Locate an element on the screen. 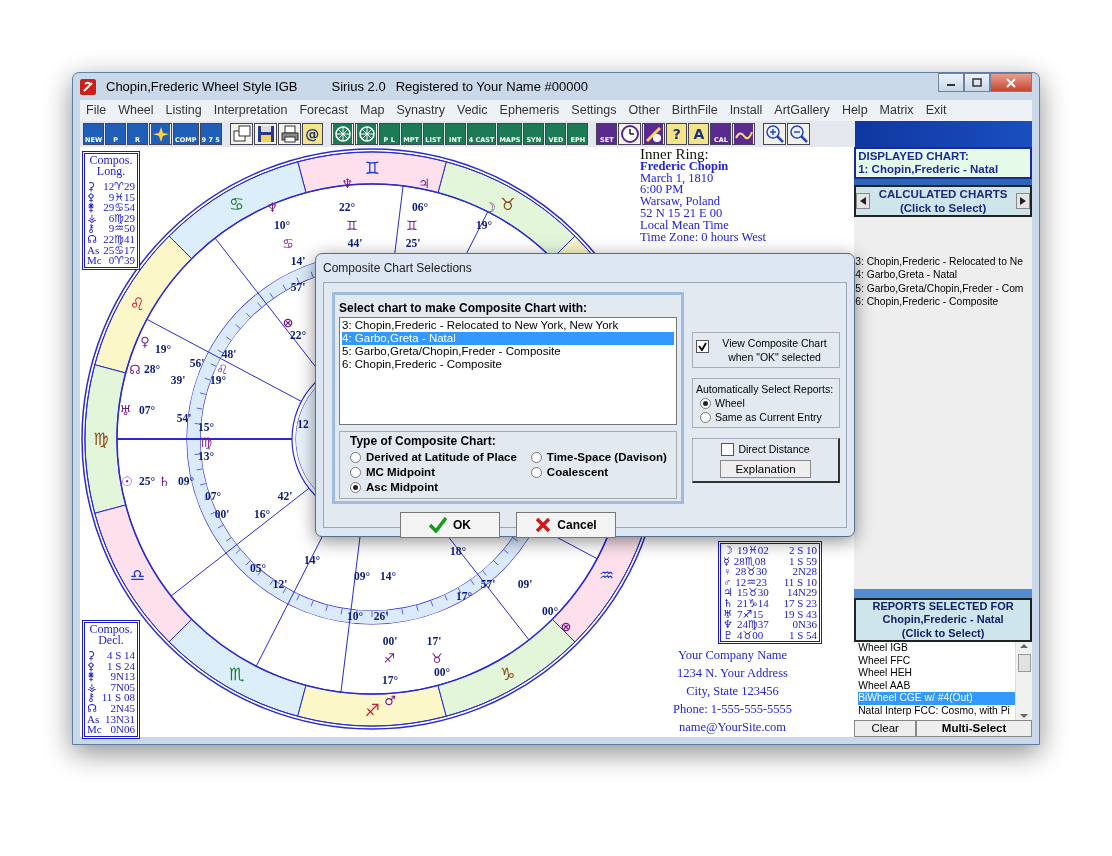 Image resolution: width=1112 pixels, height=856 pixels. report-list-item: Wheel AAB is located at coordinates (936, 686).